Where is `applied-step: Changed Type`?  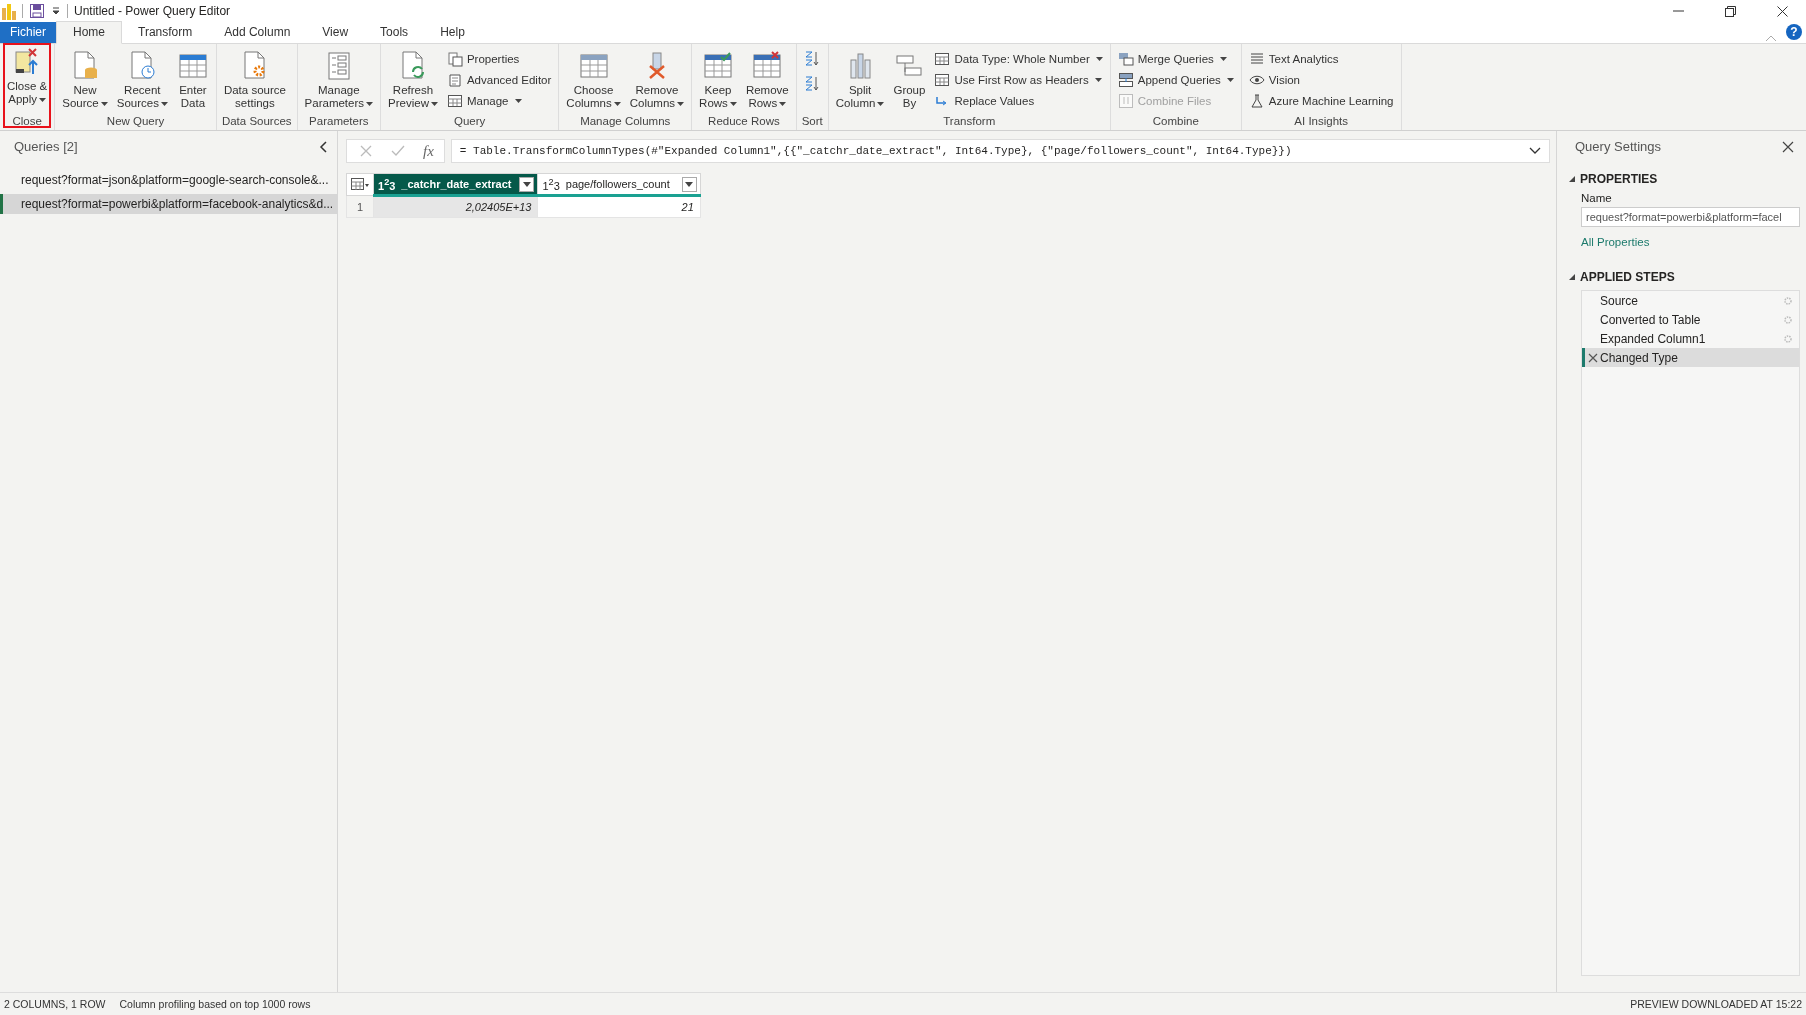 applied-step: Changed Type is located at coordinates (1690, 357).